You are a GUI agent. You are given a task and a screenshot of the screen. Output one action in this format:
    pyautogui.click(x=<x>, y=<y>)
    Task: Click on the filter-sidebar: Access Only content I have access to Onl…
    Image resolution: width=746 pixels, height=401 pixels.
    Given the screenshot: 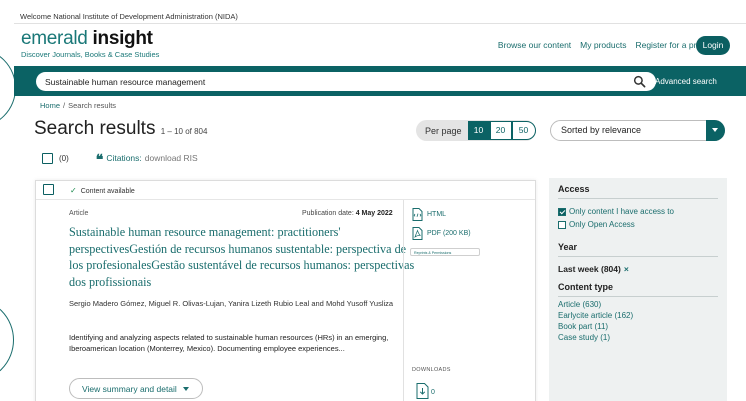 What is the action you would take?
    pyautogui.click(x=638, y=289)
    